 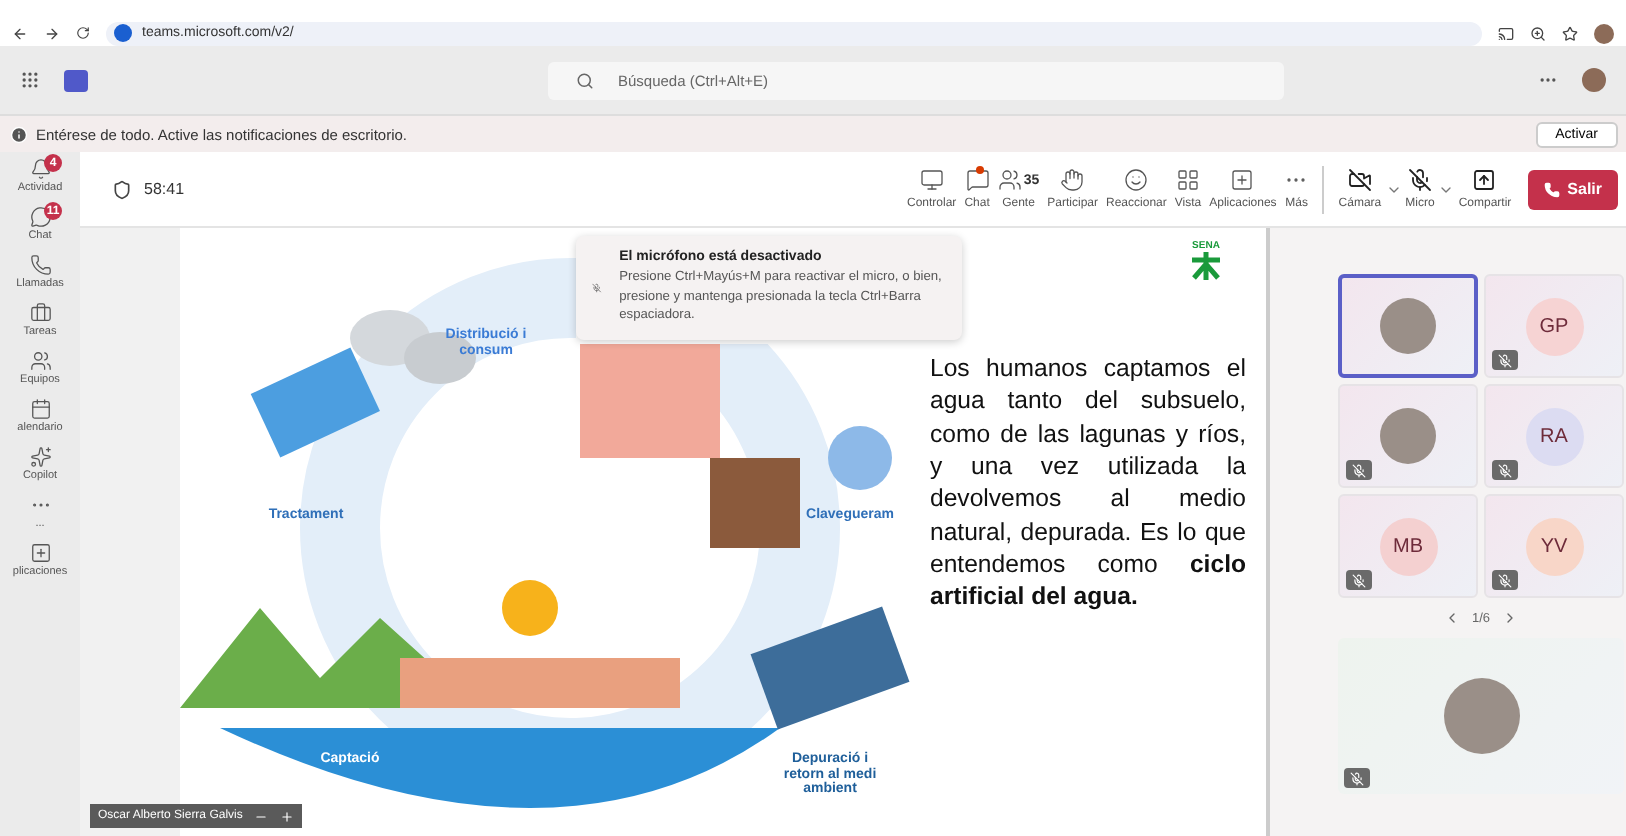 I want to click on app-grid-icon, so click(x=30, y=80).